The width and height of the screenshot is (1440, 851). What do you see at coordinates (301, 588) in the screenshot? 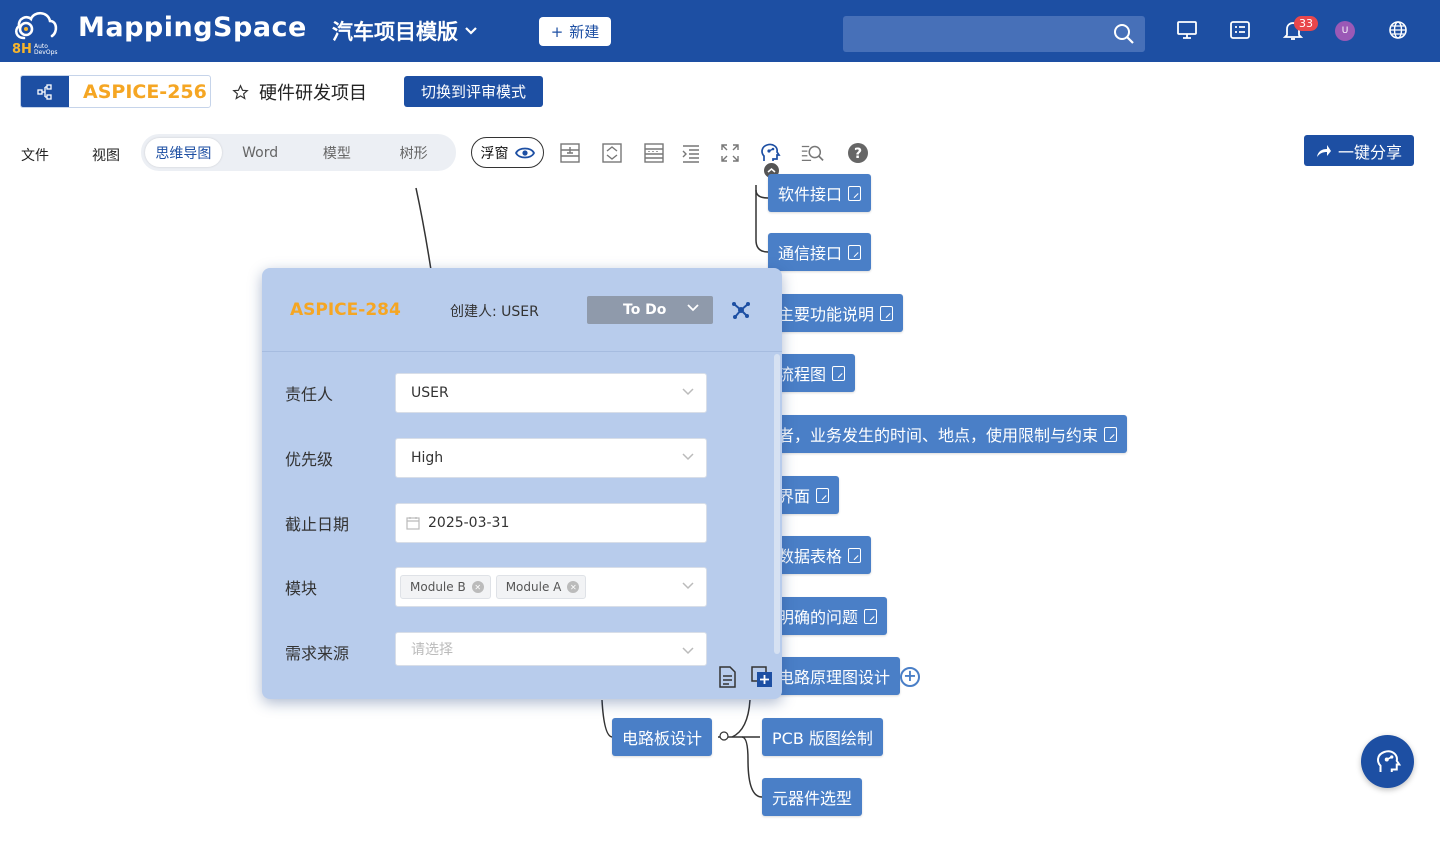
I see `module-label: 模块` at bounding box center [301, 588].